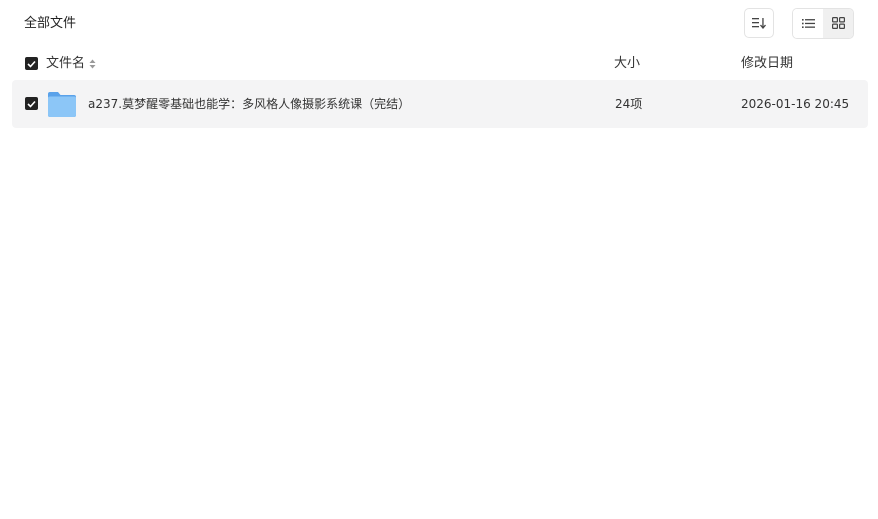 Image resolution: width=878 pixels, height=519 pixels. I want to click on view-toggle, so click(823, 23).